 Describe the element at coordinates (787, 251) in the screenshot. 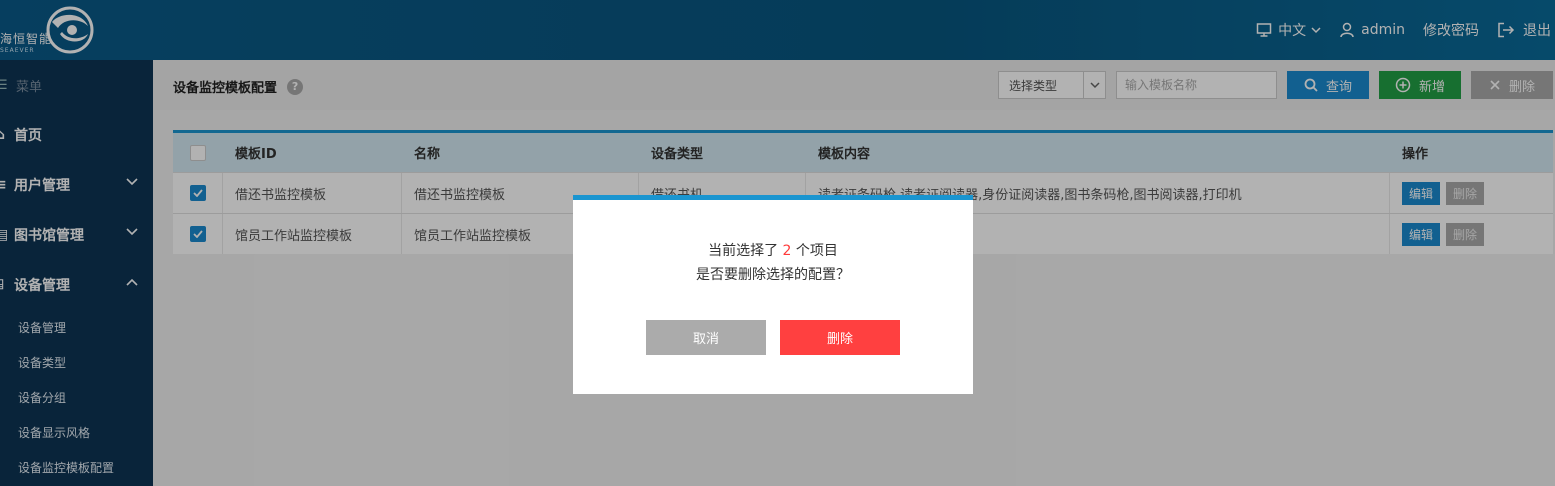

I see `selected-count: 2` at that location.